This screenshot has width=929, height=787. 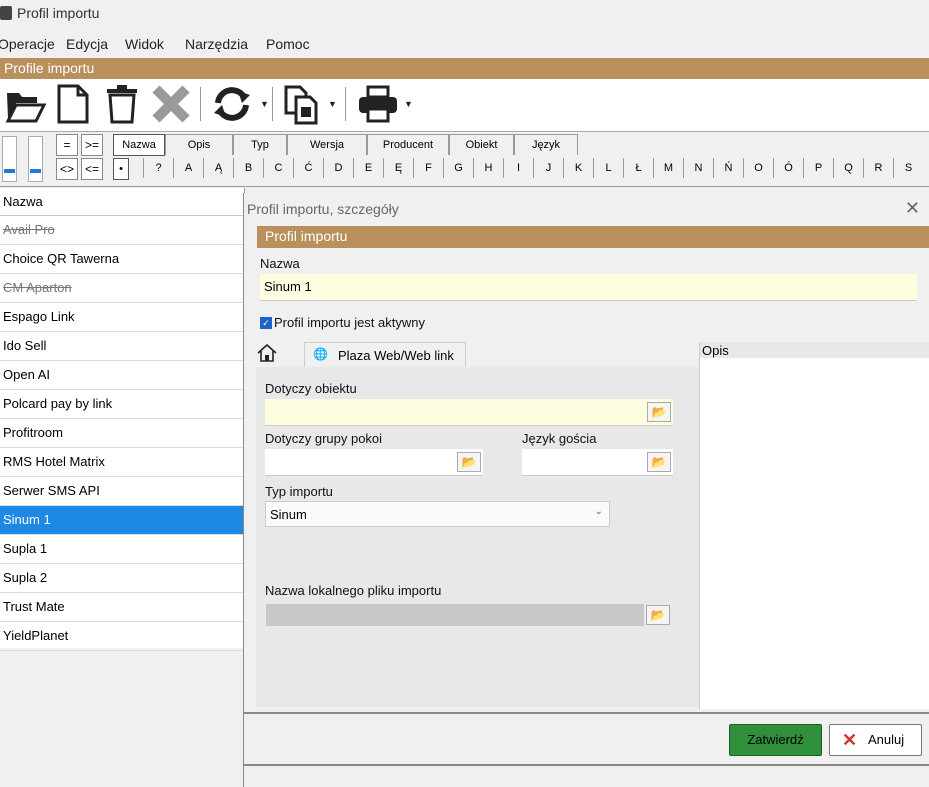 I want to click on open-folder-icon, so click(x=25, y=104).